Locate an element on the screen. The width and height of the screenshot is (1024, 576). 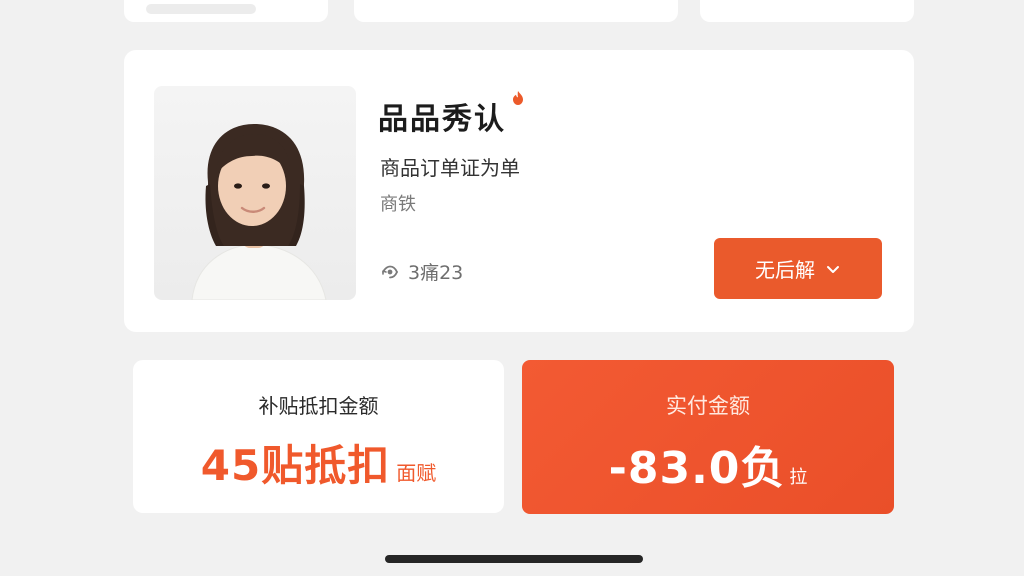
top-card-placeholder-bar is located at coordinates (201, 9).